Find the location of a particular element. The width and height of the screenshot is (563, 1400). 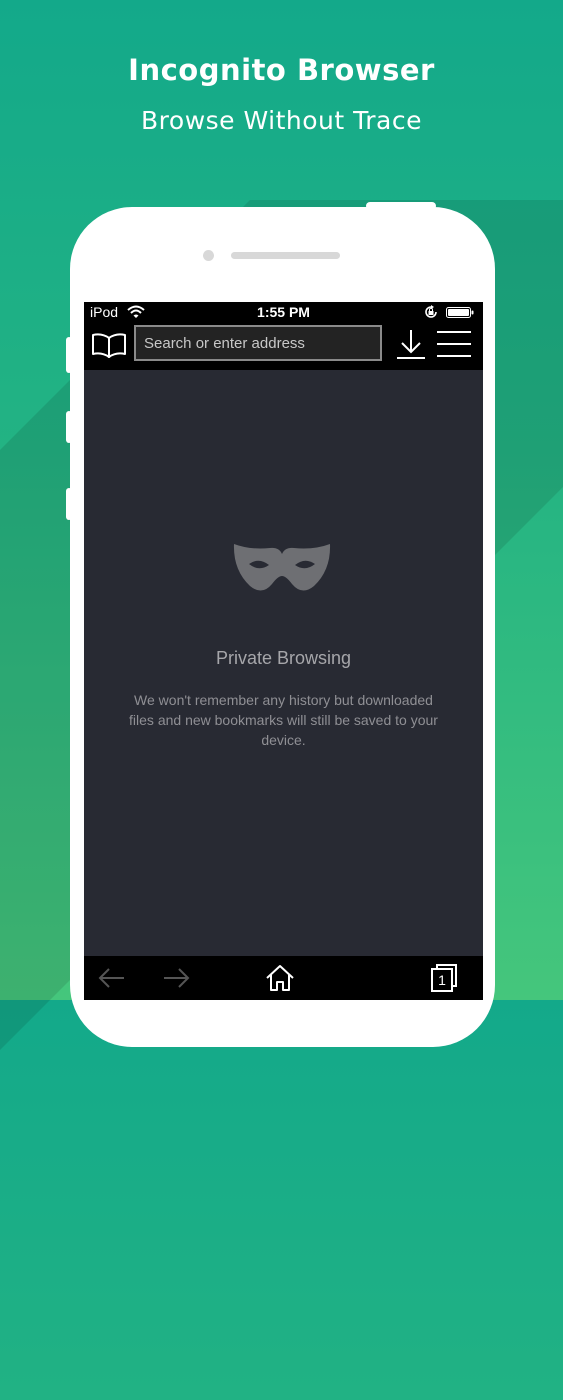

hero-subtitle: Browse Without Trace is located at coordinates (281, 120).